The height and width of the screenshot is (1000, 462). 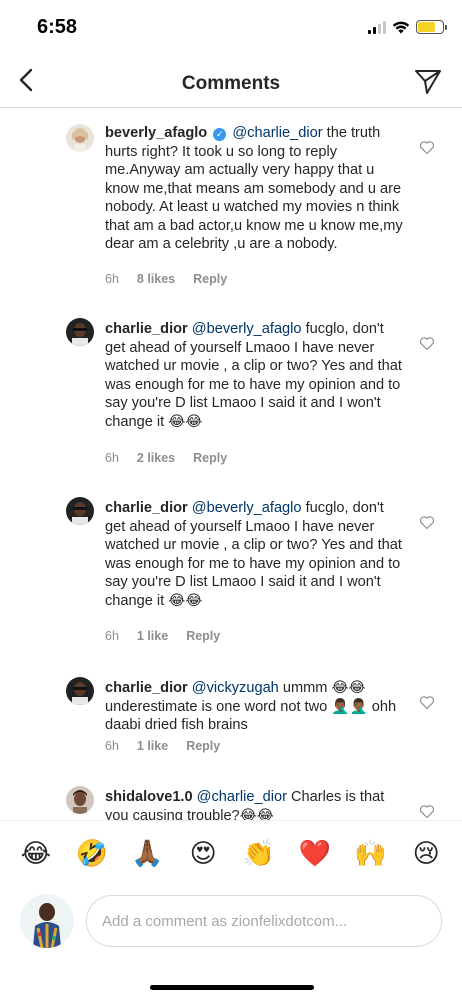 I want to click on red-heart-emoji: ❤️, so click(x=315, y=853).